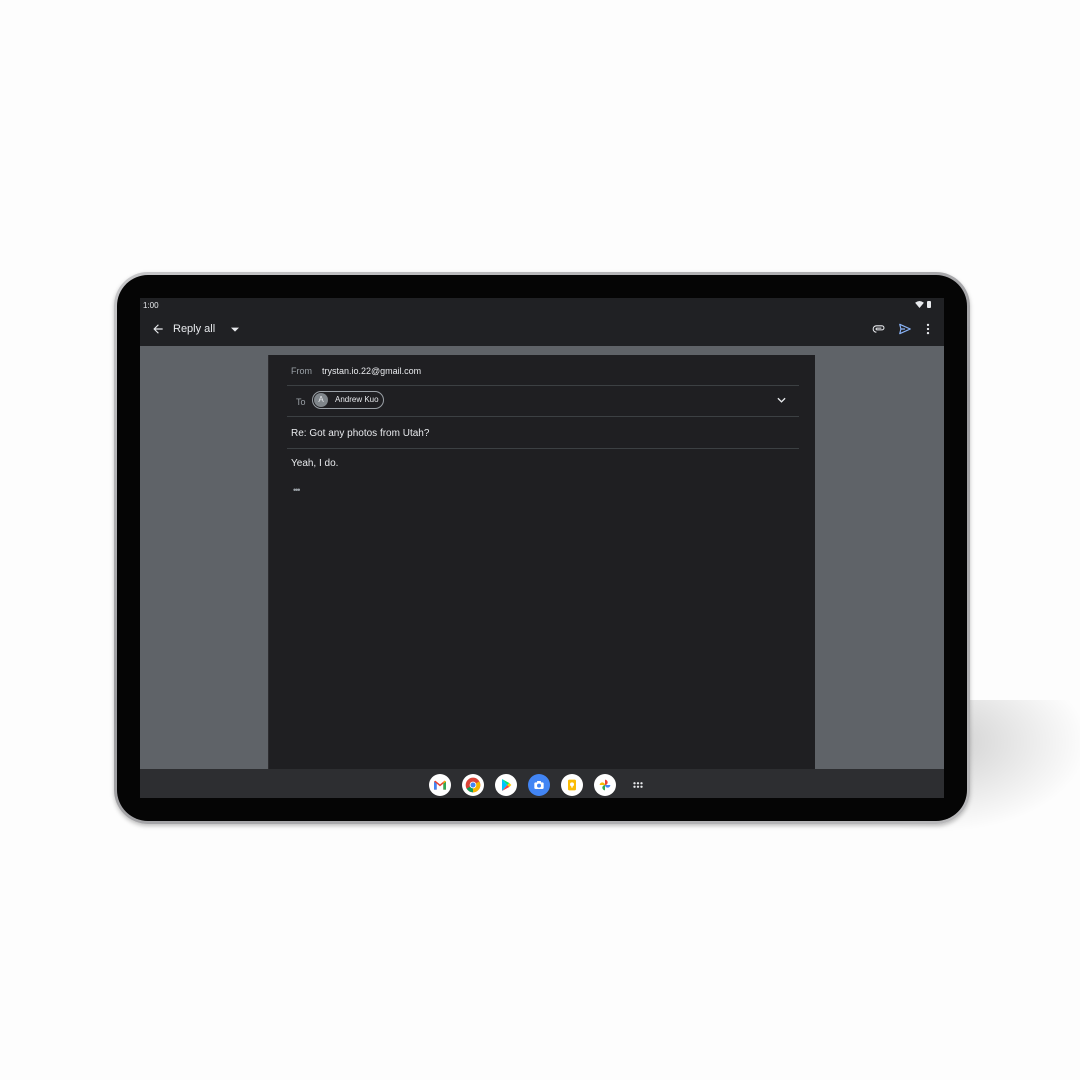 The image size is (1080, 1080). I want to click on status-icons, so click(923, 304).